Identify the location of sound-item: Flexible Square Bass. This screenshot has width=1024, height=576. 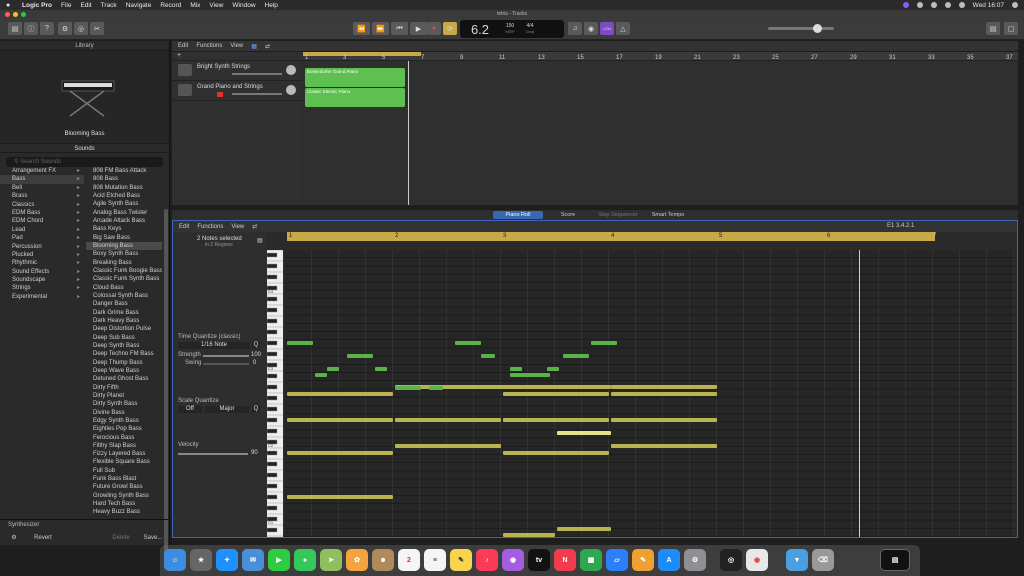
(124, 462).